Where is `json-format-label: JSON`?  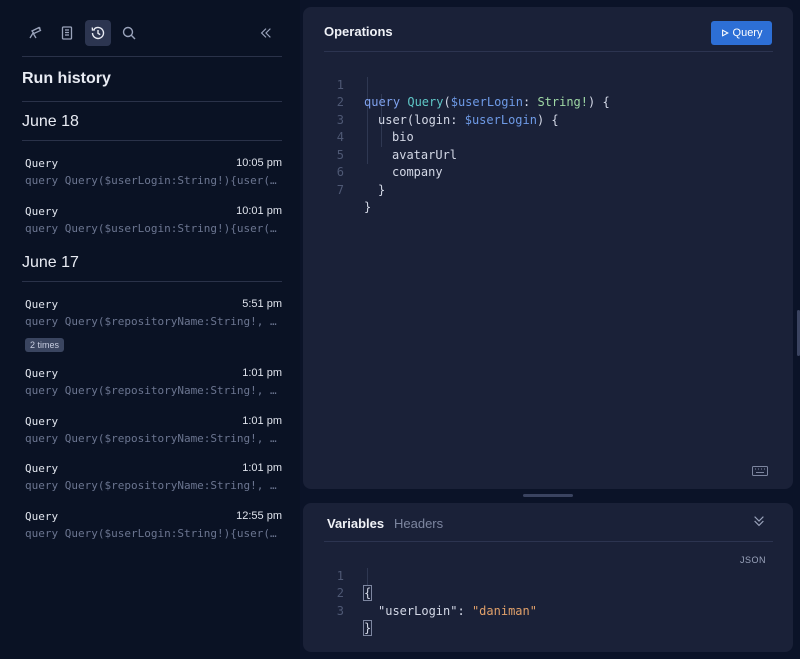
json-format-label: JSON is located at coordinates (753, 560).